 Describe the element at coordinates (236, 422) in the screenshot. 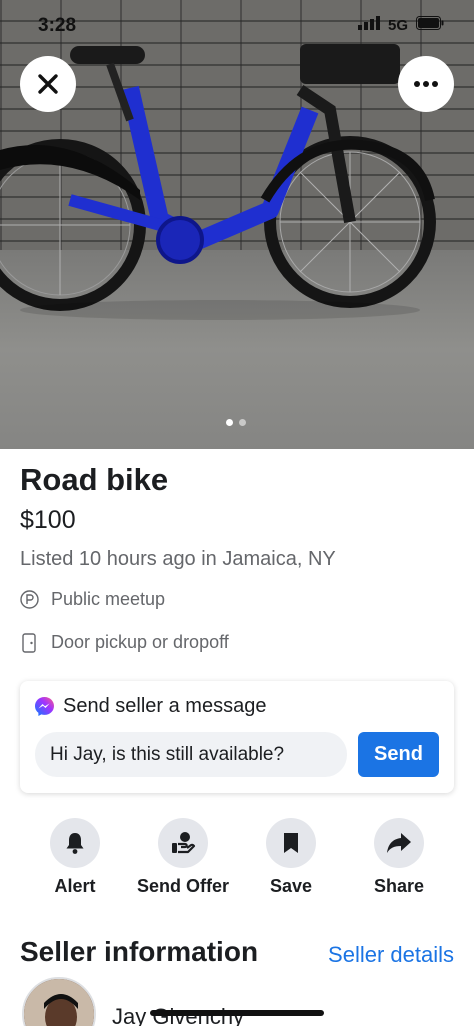

I see `photo-pagination` at that location.